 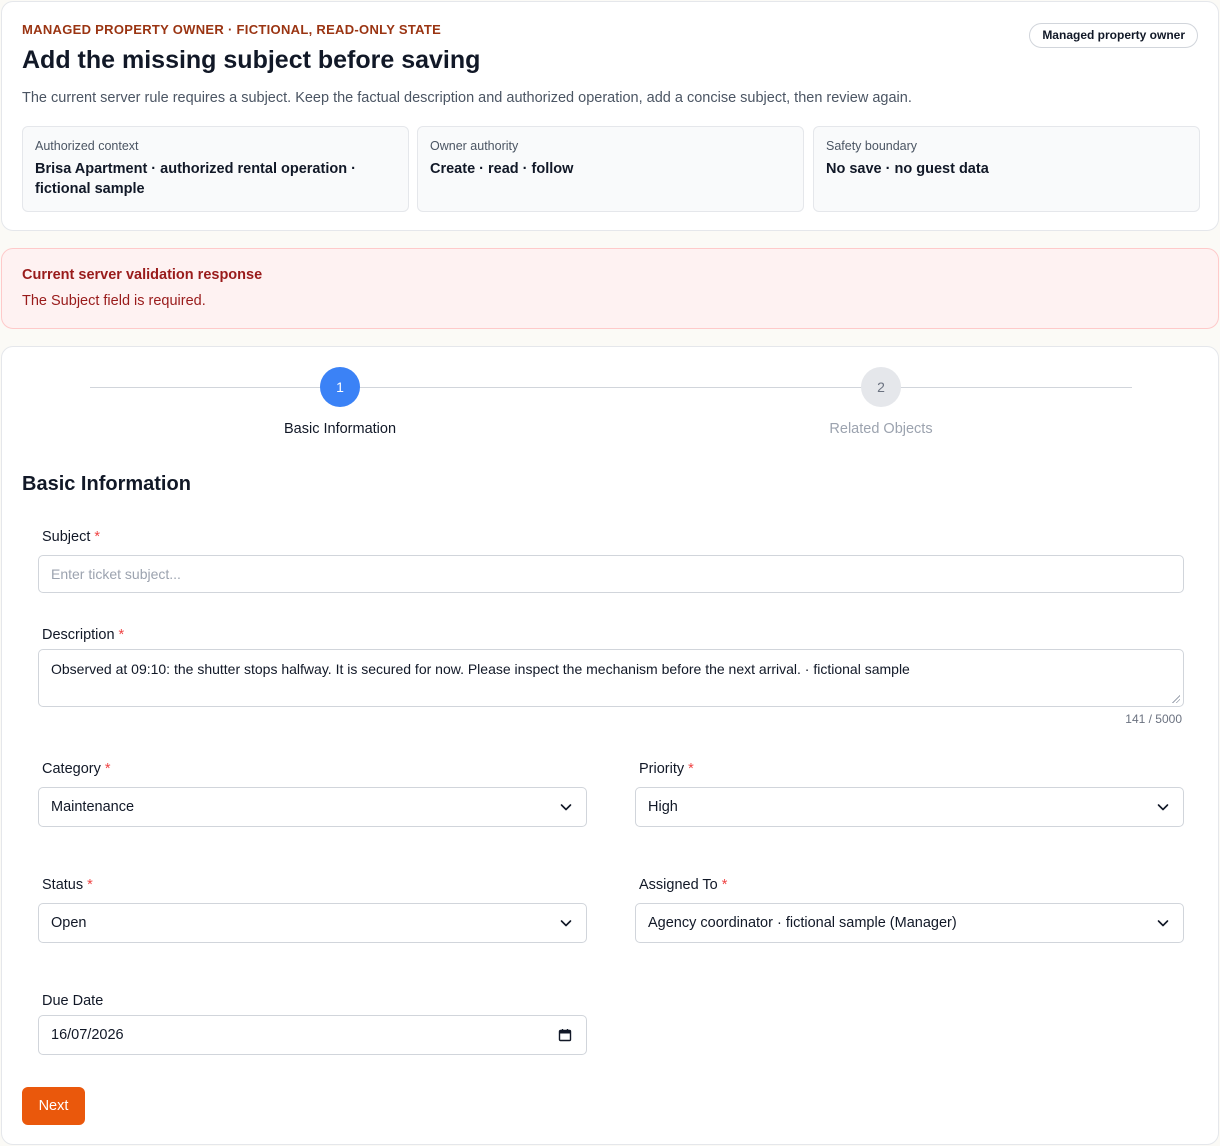 I want to click on due-date-label-text: Due Date, so click(x=73, y=1001).